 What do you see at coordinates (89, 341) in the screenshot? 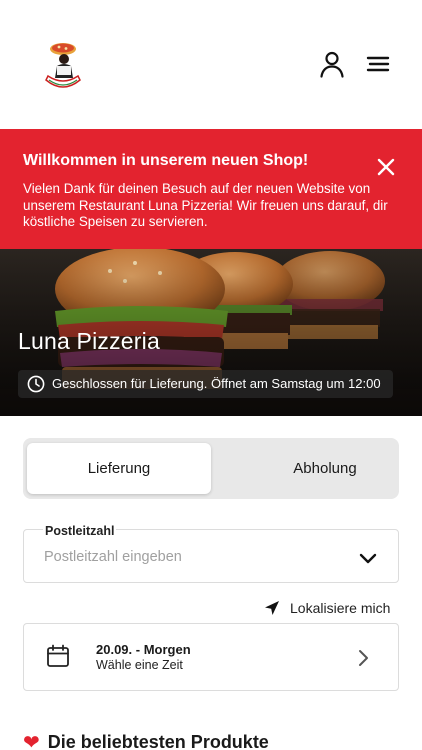
I see `restaurant-name: Luna Pizzeria` at bounding box center [89, 341].